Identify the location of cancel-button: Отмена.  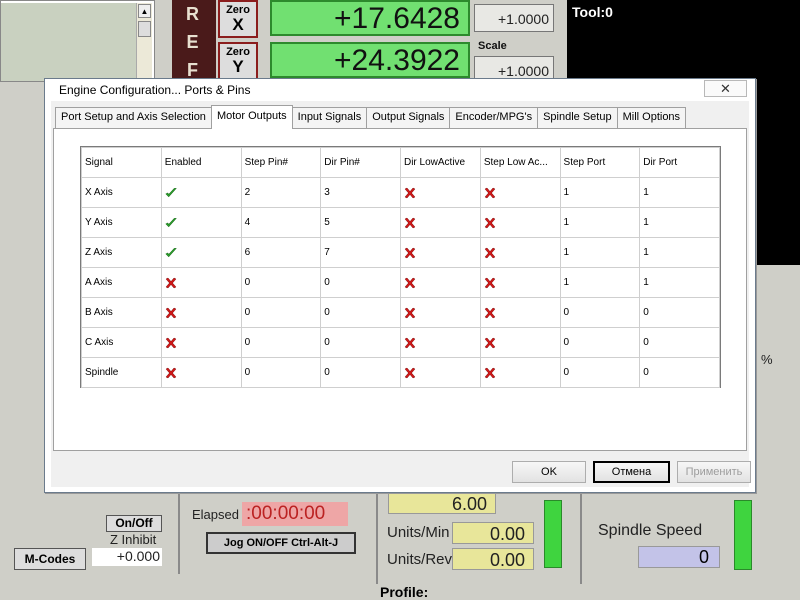
(631, 472).